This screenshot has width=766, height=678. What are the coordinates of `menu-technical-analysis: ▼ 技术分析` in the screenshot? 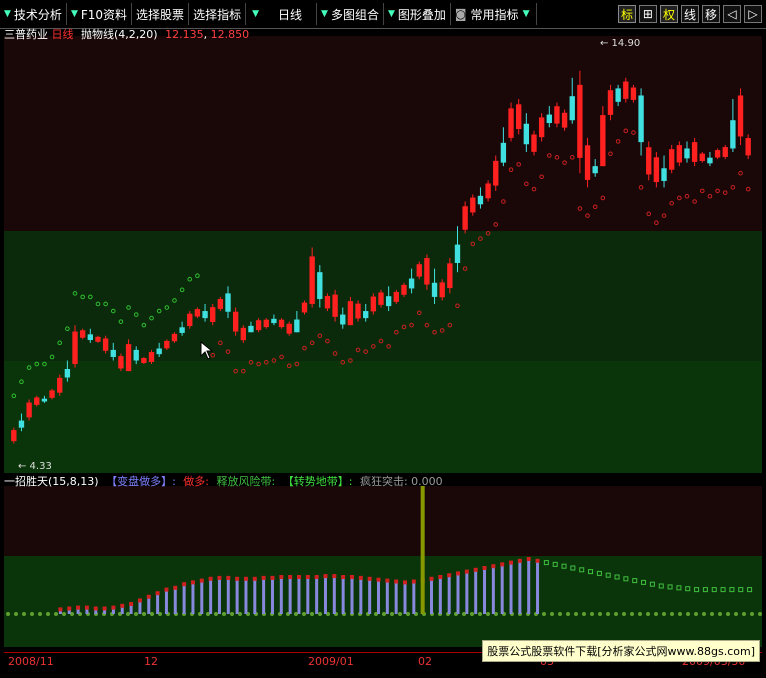 It's located at (33, 14).